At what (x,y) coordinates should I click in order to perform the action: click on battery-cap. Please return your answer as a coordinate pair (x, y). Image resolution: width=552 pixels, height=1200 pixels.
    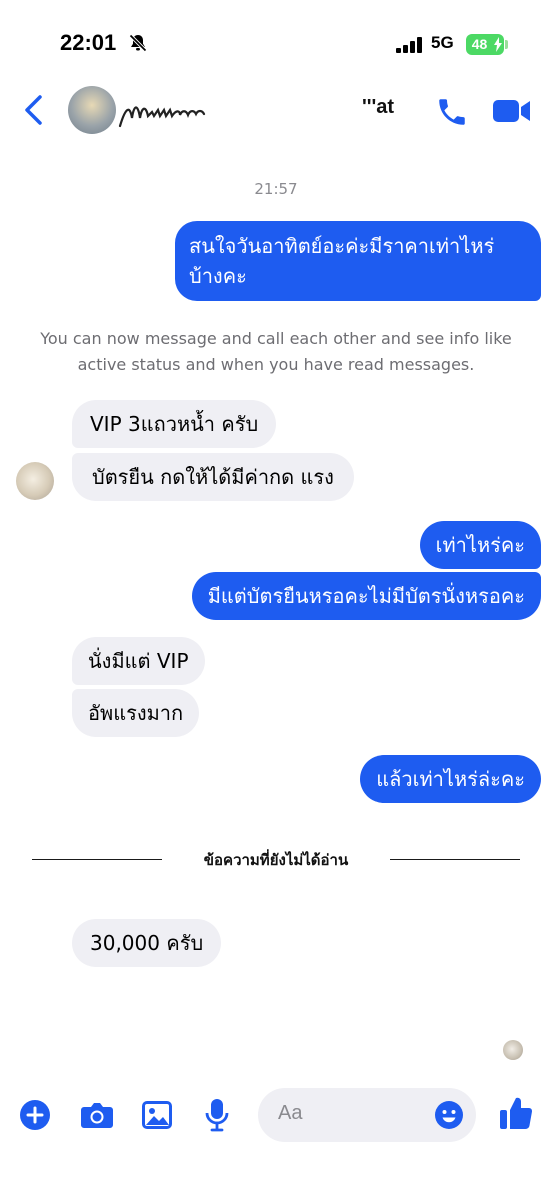
    Looking at the image, I should click on (506, 44).